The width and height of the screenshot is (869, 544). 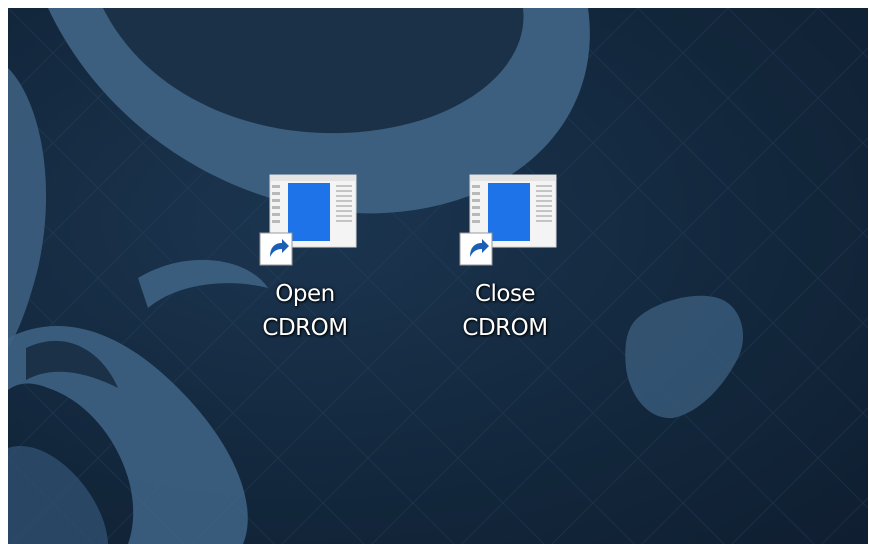 I want to click on desktop-icon-open-cdrom: Open CDROM, so click(x=305, y=273).